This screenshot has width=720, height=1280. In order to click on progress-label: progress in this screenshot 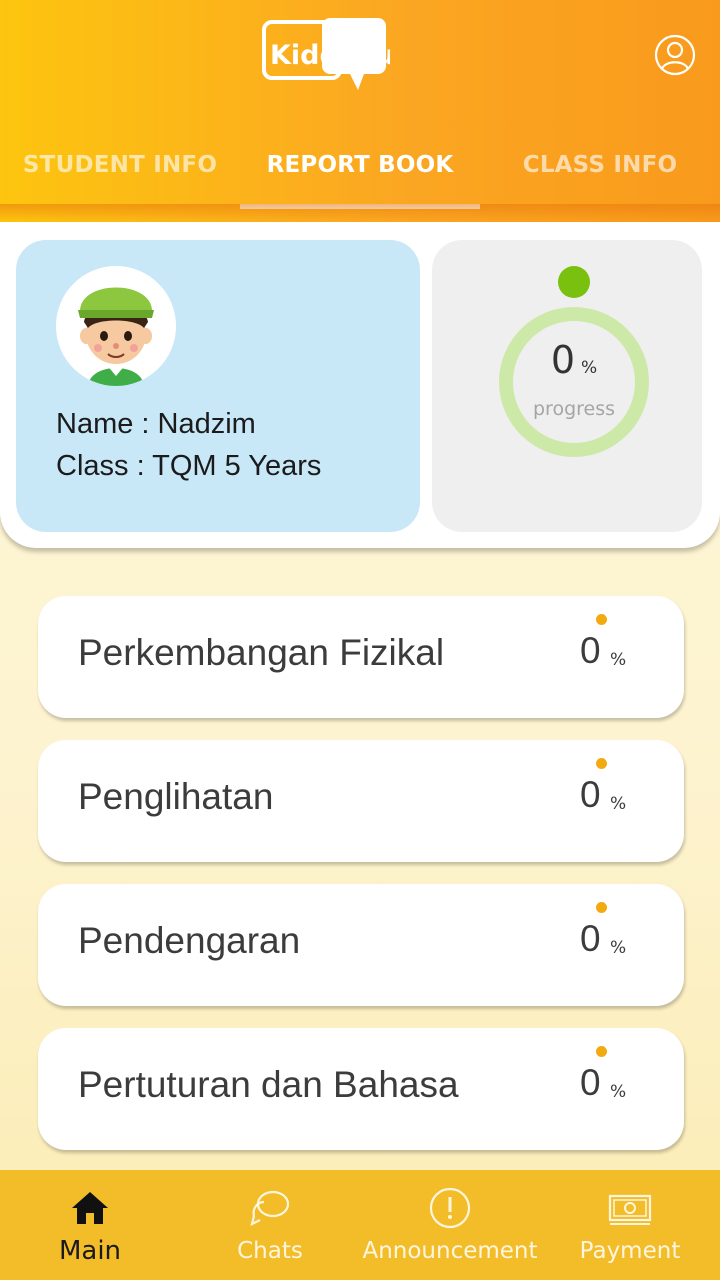, I will do `click(574, 409)`.